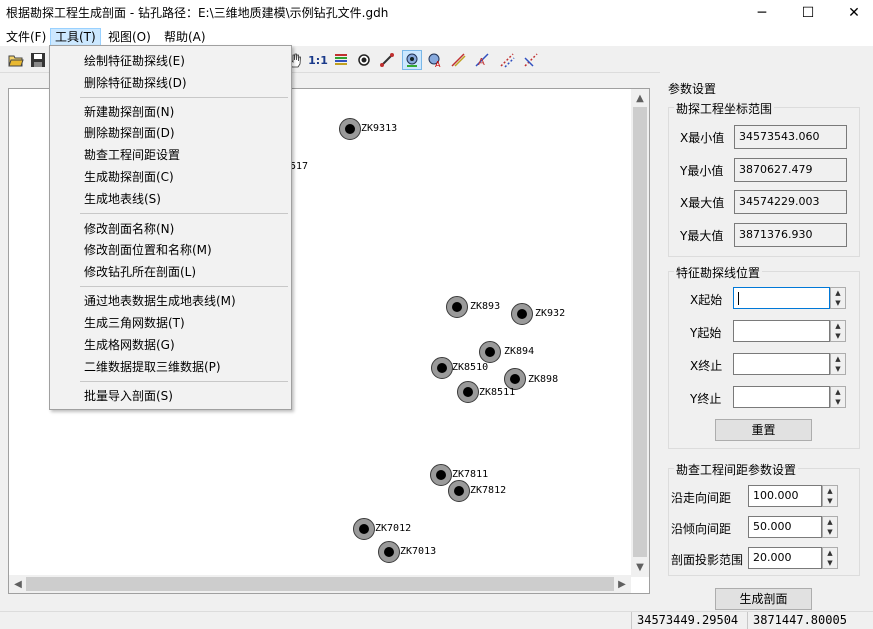 The width and height of the screenshot is (873, 629). I want to click on drillhole-label: ZK7812, so click(488, 490).